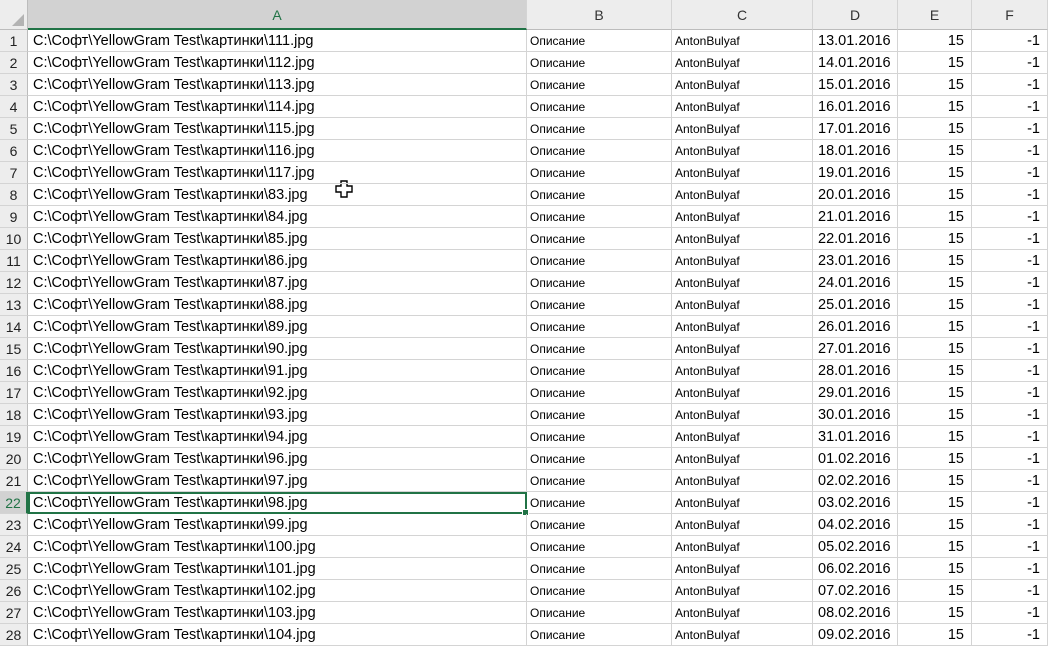 The width and height of the screenshot is (1048, 647). I want to click on row-header: 16, so click(14, 371).